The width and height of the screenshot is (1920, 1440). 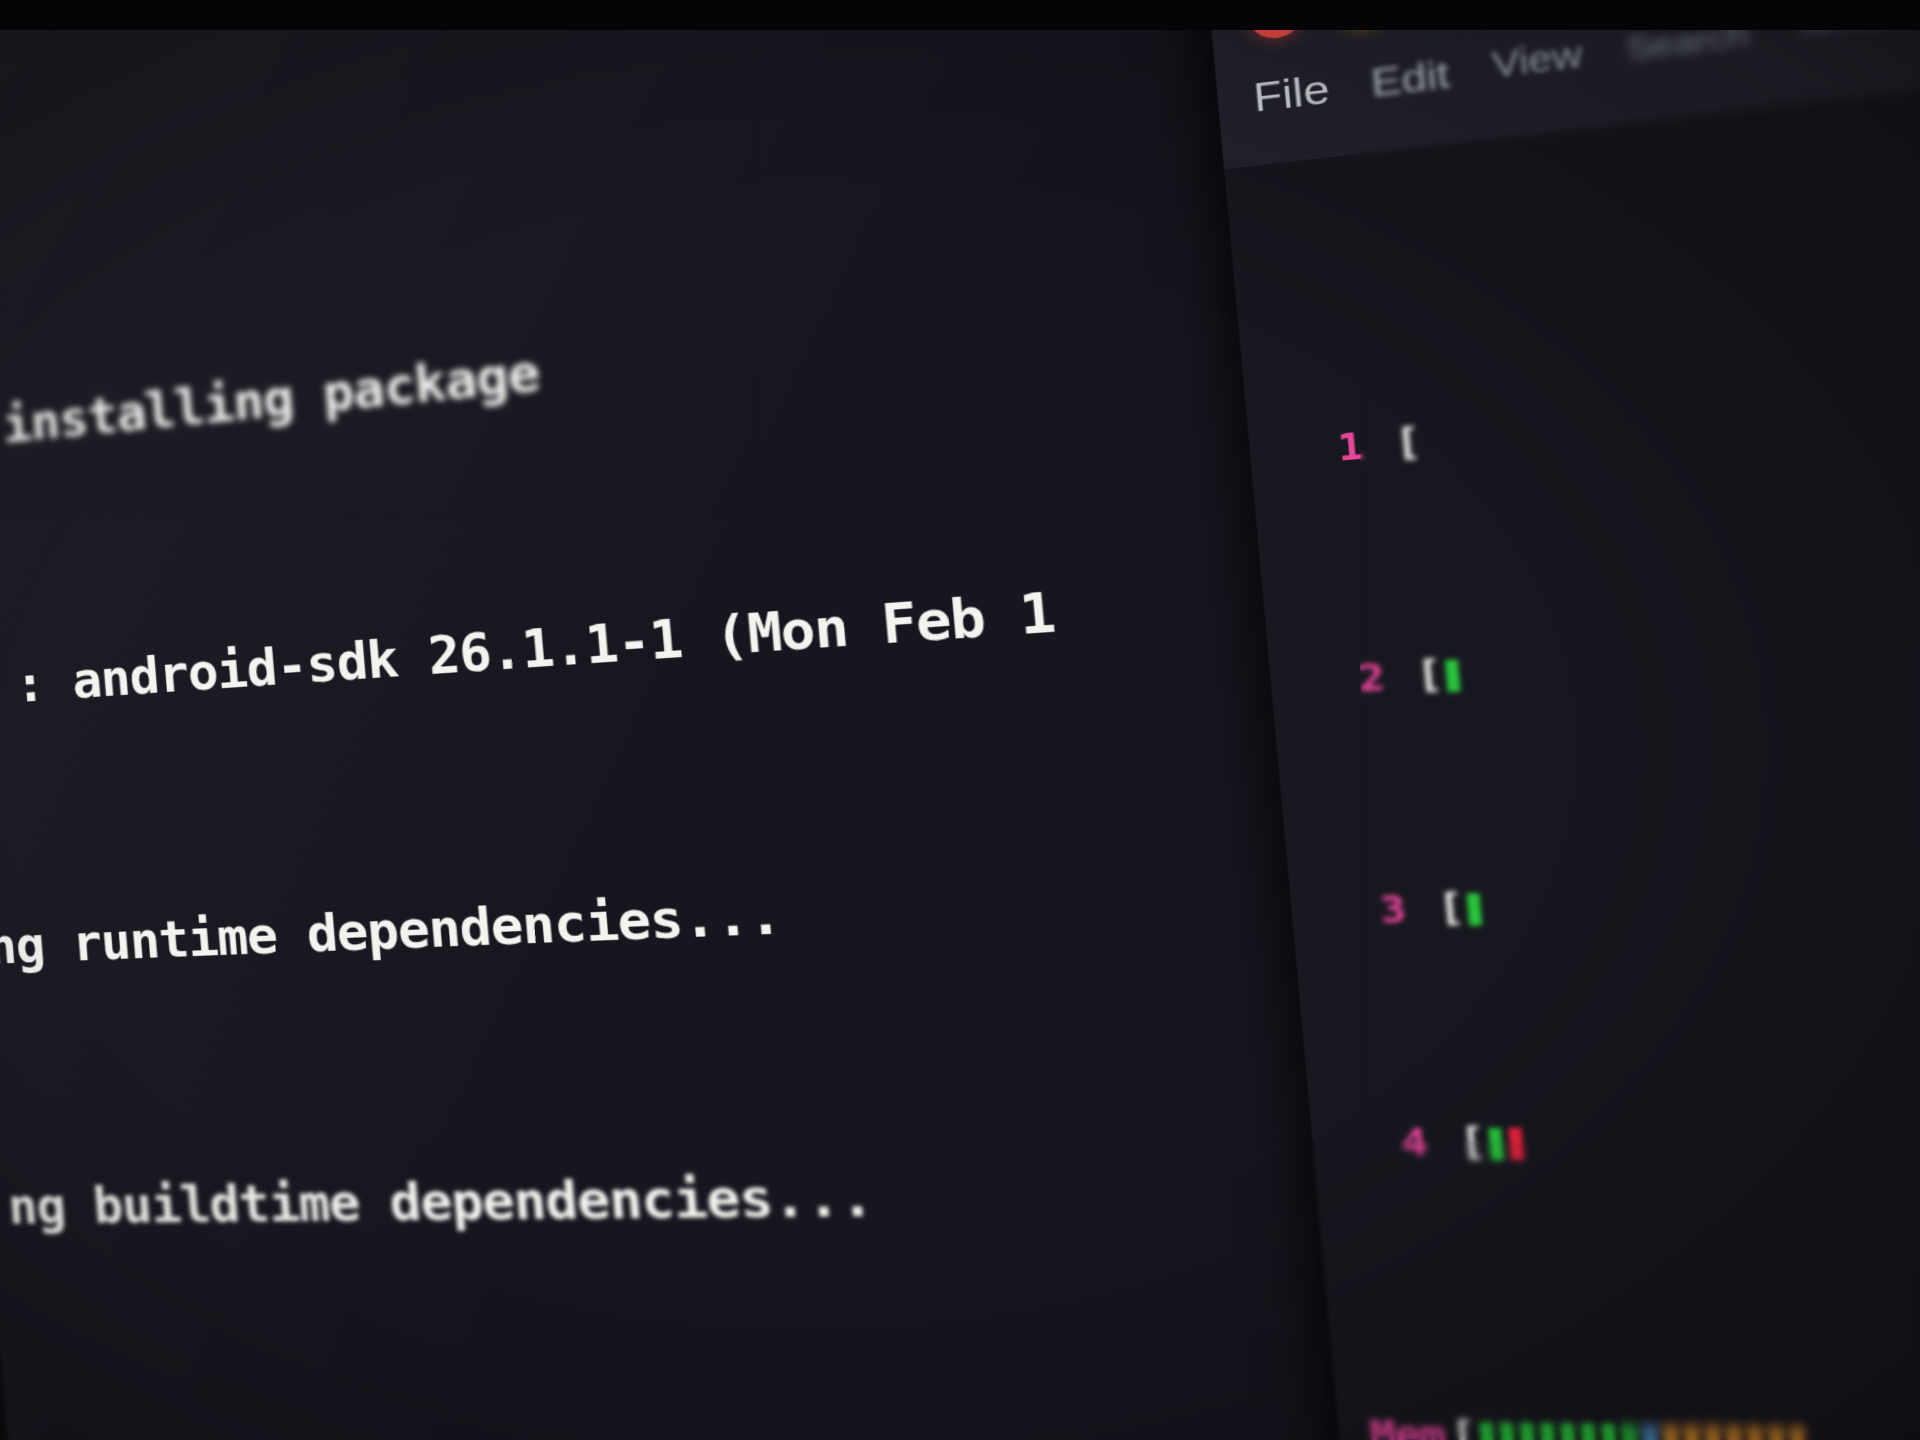 I want to click on cpu-meter-1: 1 [ 0.0% ], so click(x=1584, y=380).